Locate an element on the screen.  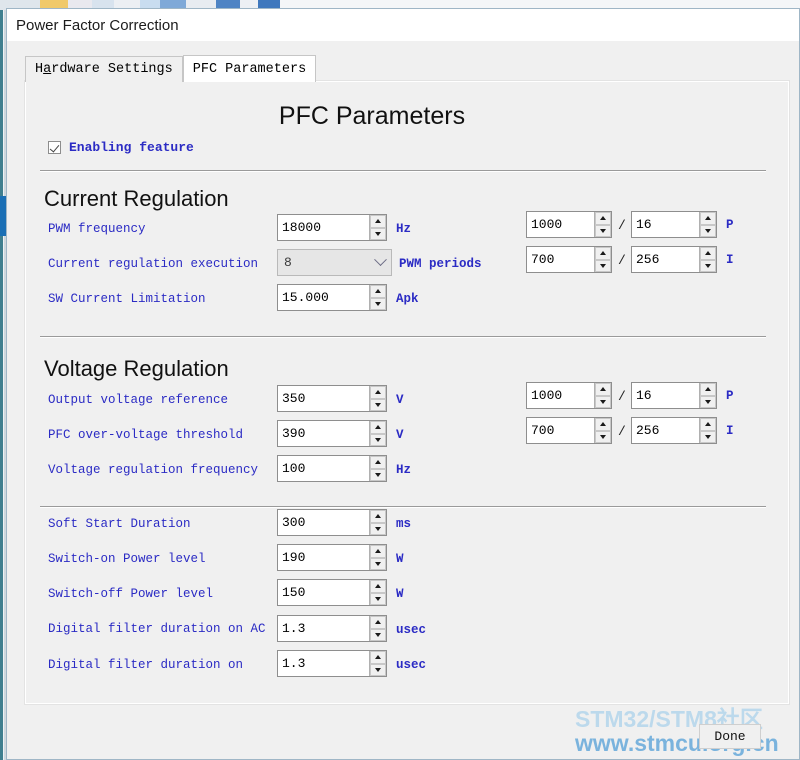
tab-pfc-parameters: PFC Parameters is located at coordinates (249, 68).